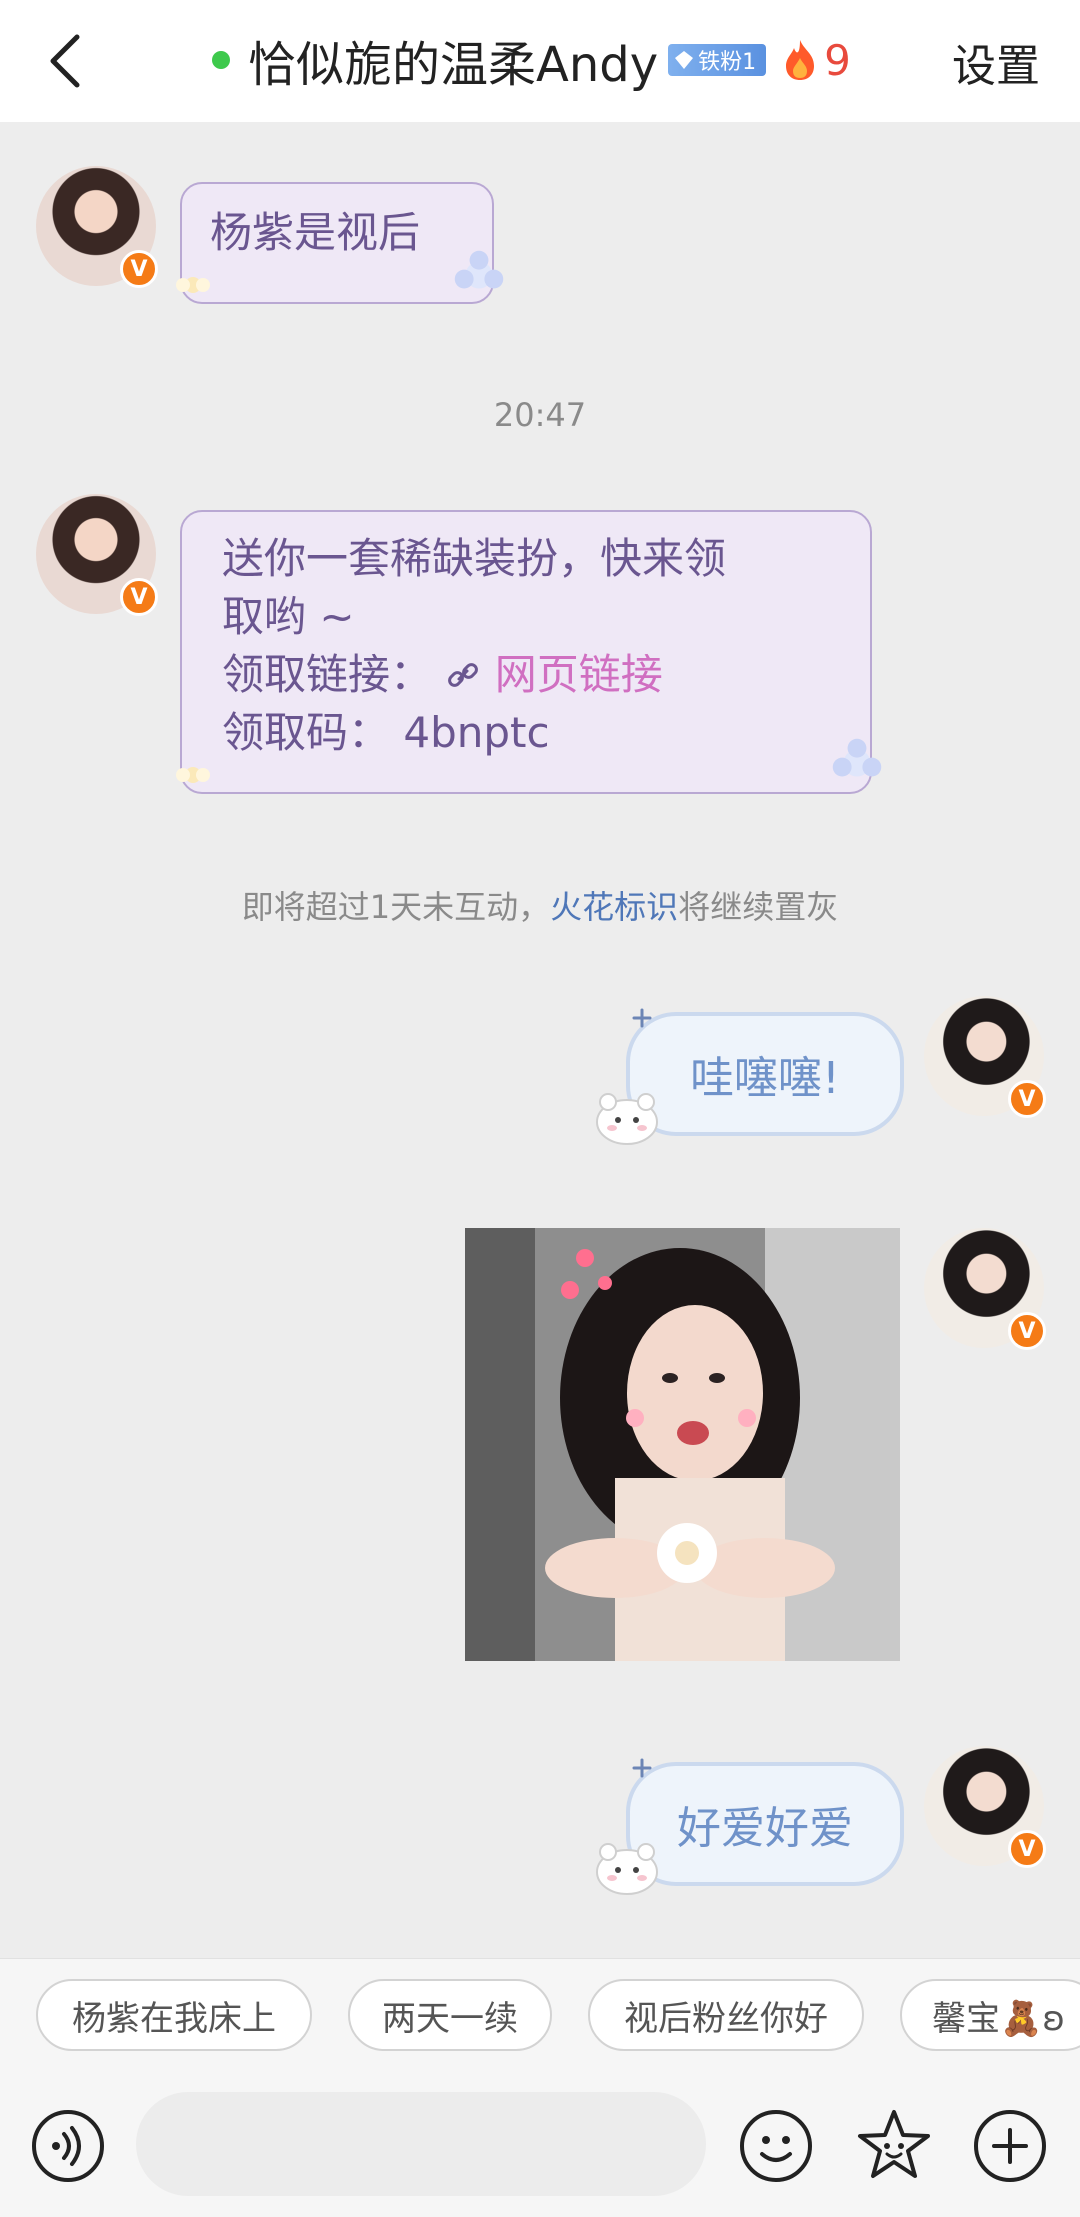  I want to click on chat-header: 恰似旎的温柔Andy 铁粉1 9 设置, so click(540, 61).